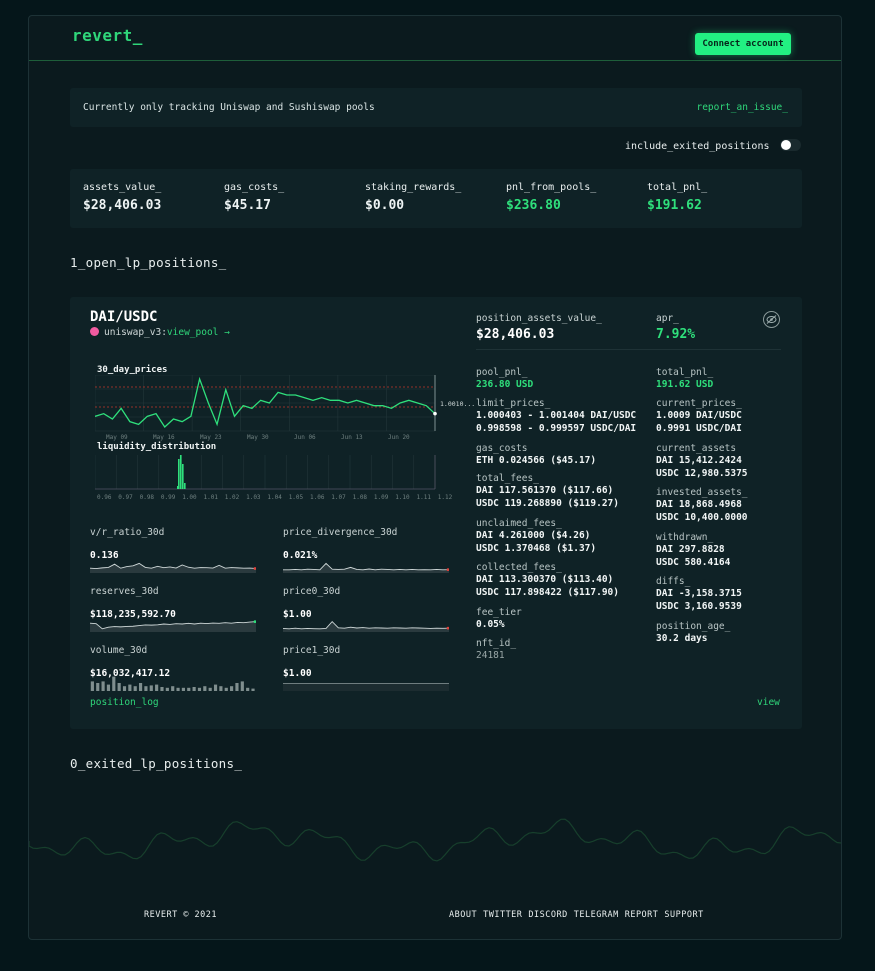  I want to click on info-value: 1.0009 DAI/USDC, so click(699, 415).